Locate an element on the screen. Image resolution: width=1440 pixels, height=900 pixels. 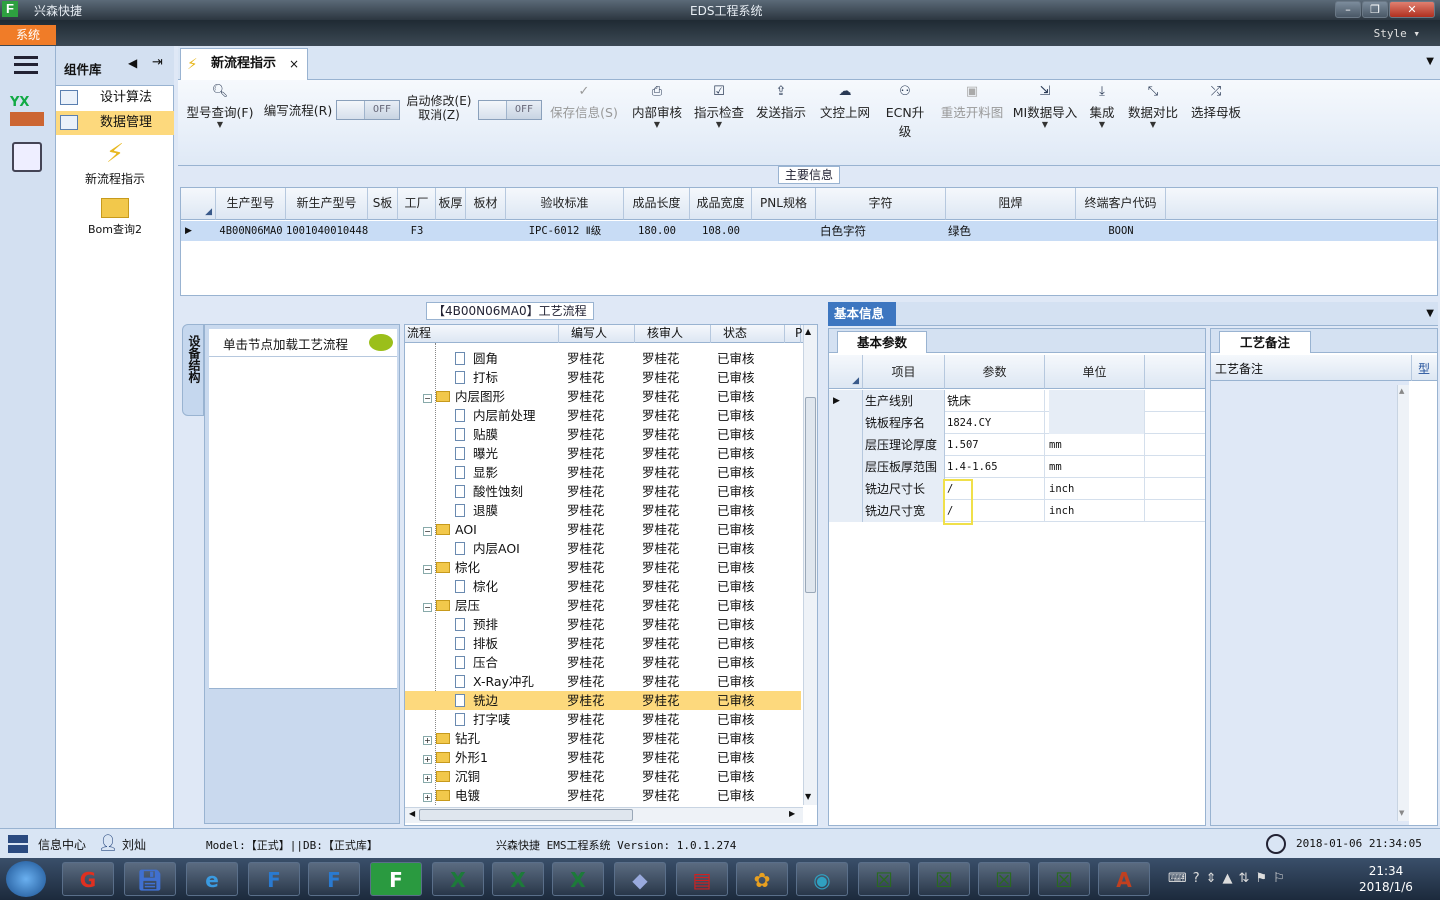
tab-new-flow: ⚡ 新流程指示 × is located at coordinates (244, 64).